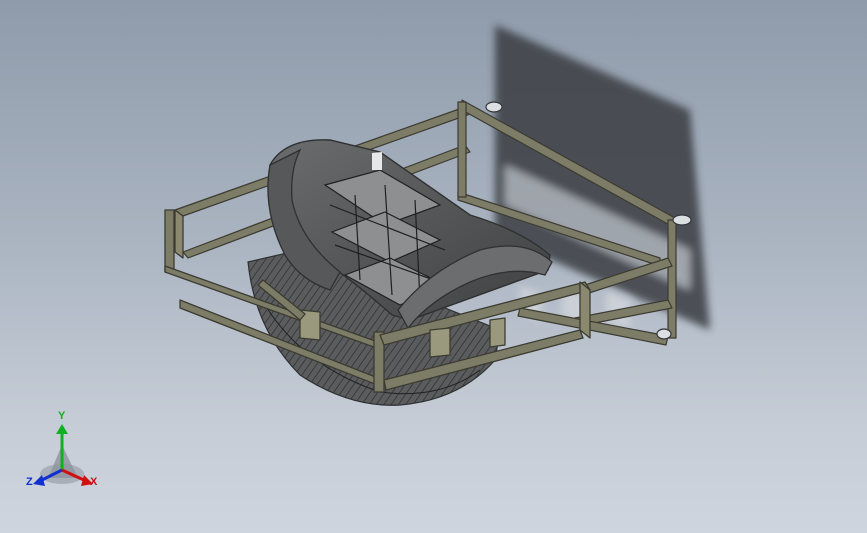  Describe the element at coordinates (94, 482) in the screenshot. I see `x-axis-label: X` at that location.